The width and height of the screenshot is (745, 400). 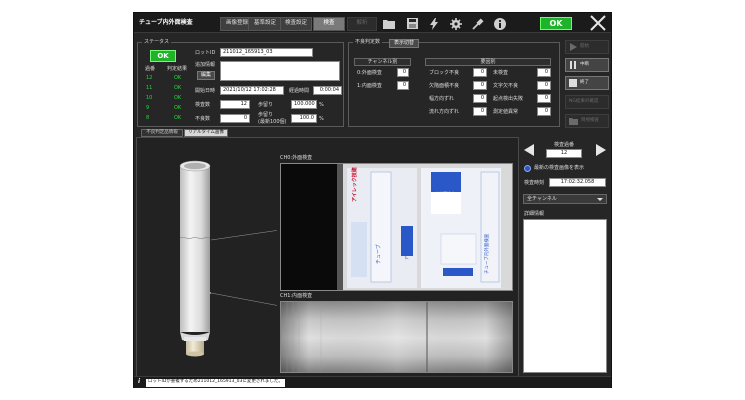 What do you see at coordinates (396, 337) in the screenshot?
I see `ch1-image` at bounding box center [396, 337].